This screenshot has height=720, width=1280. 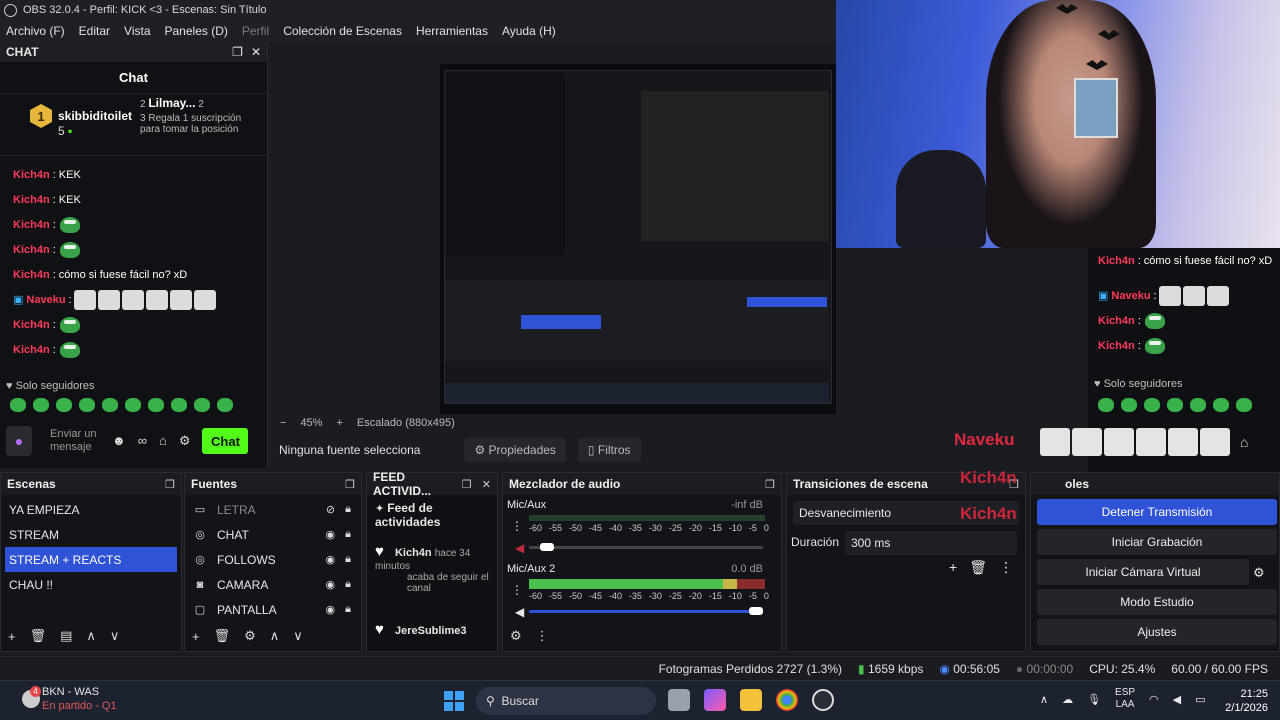 What do you see at coordinates (222, 636) in the screenshot?
I see `trash-icon: 🗑` at bounding box center [222, 636].